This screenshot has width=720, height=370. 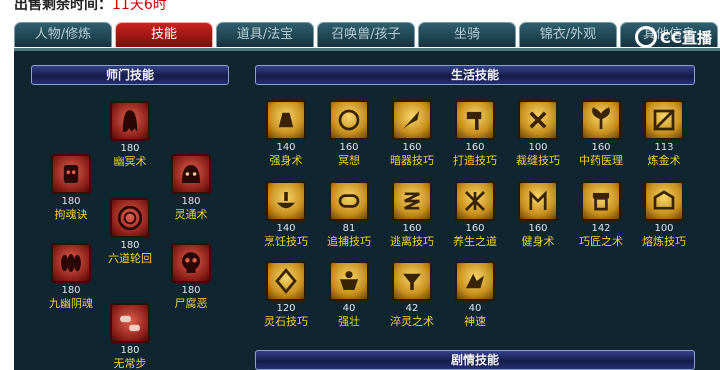 I want to click on gem-icon, so click(x=286, y=281).